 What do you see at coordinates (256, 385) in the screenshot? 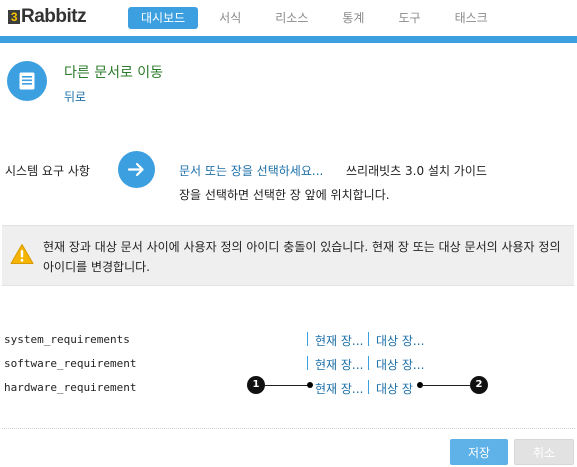
I see `callout-badge-1: 1` at bounding box center [256, 385].